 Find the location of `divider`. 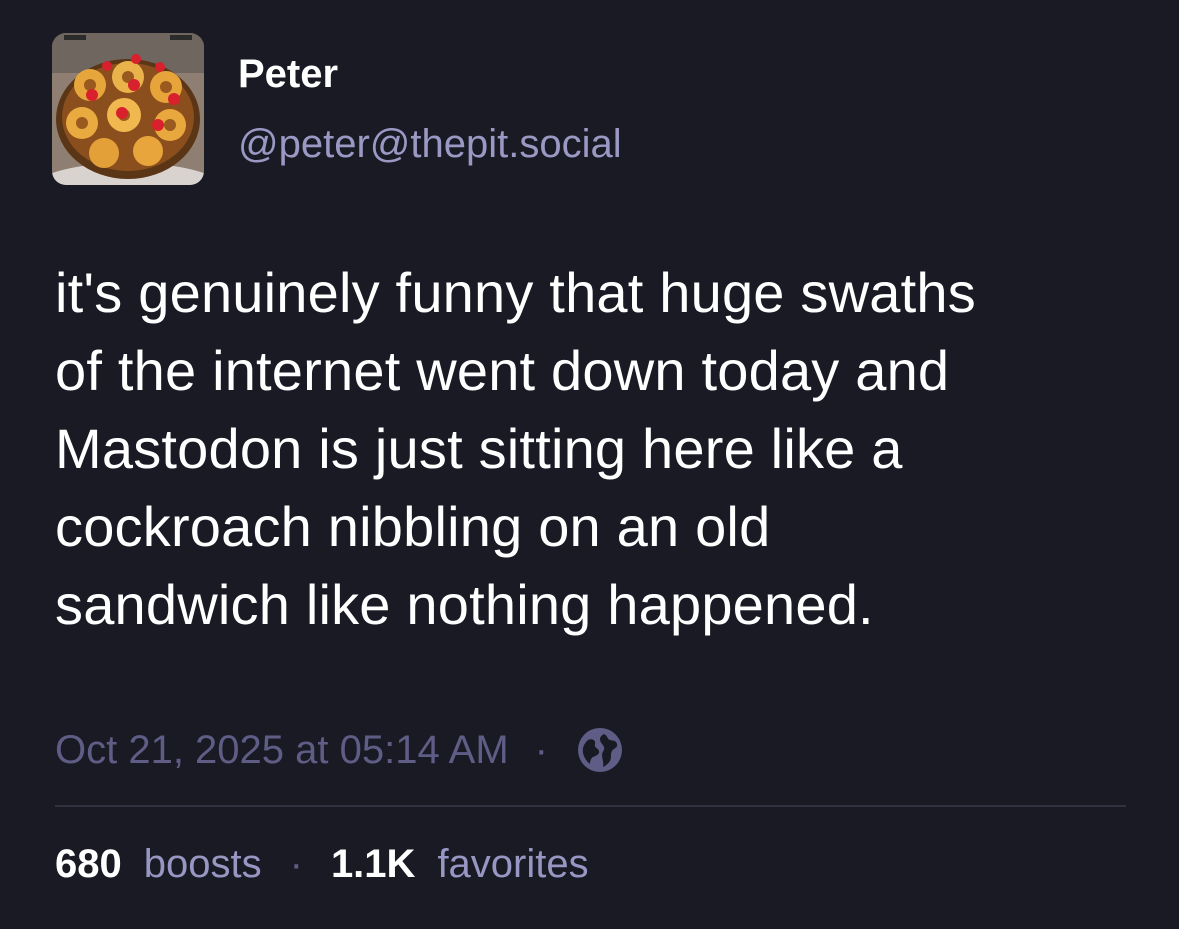

divider is located at coordinates (590, 806).